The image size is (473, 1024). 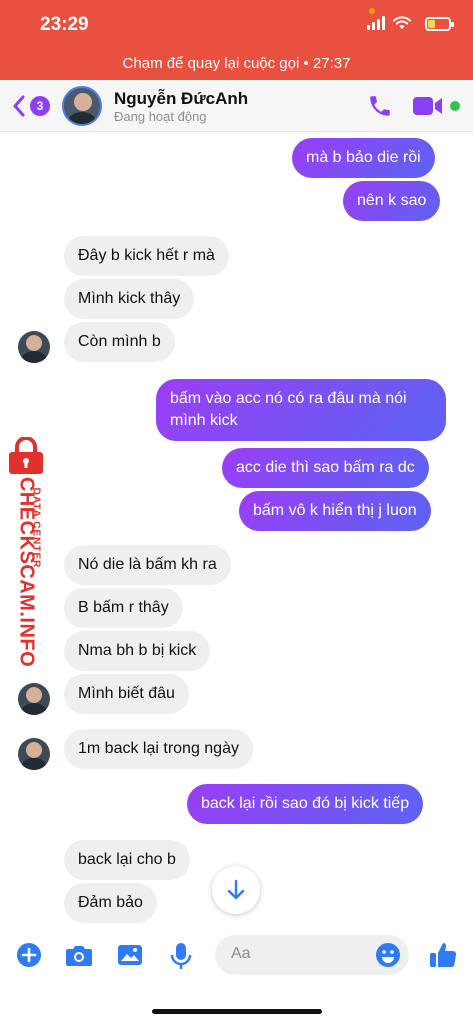 What do you see at coordinates (305, 804) in the screenshot?
I see `message-bubble-outgoing: back lại rồi sao đó bị kick tiếp` at bounding box center [305, 804].